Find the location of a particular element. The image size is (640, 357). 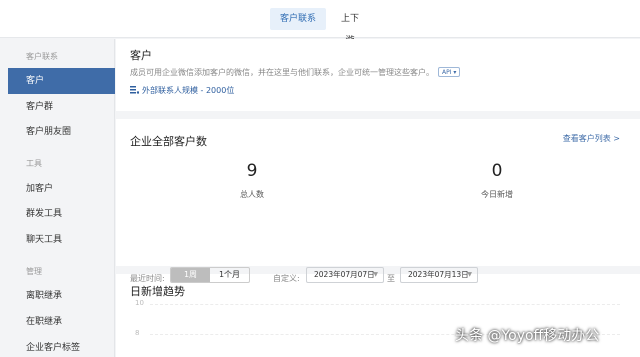

recent-time-label: 最近时间: is located at coordinates (147, 278).